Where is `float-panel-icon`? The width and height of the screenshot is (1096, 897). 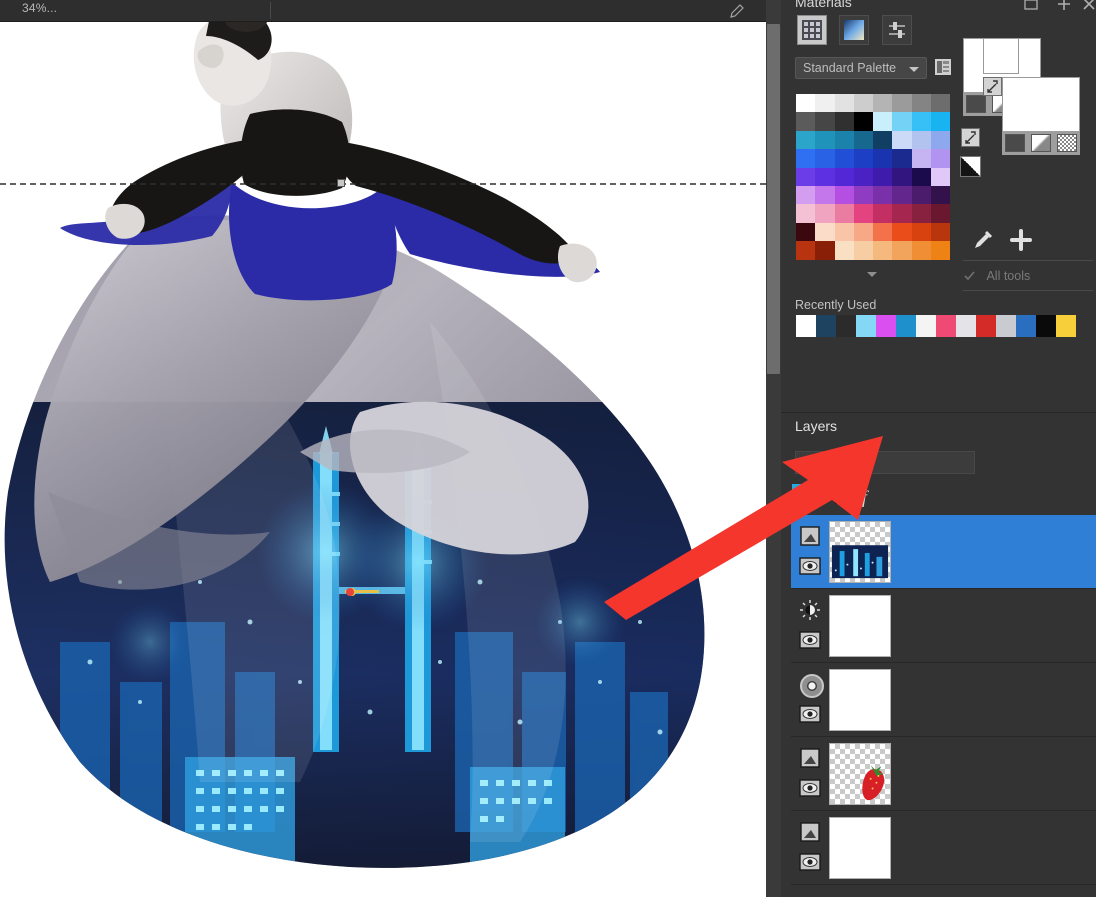 float-panel-icon is located at coordinates (1031, 6).